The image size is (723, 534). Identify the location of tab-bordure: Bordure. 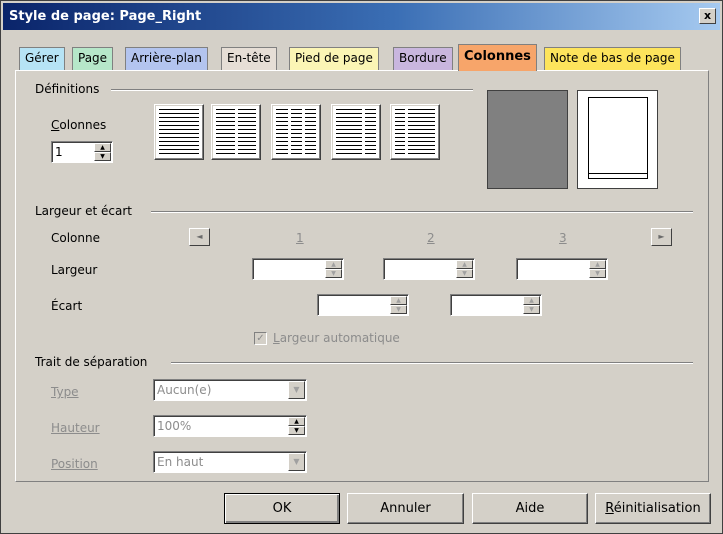
(423, 58).